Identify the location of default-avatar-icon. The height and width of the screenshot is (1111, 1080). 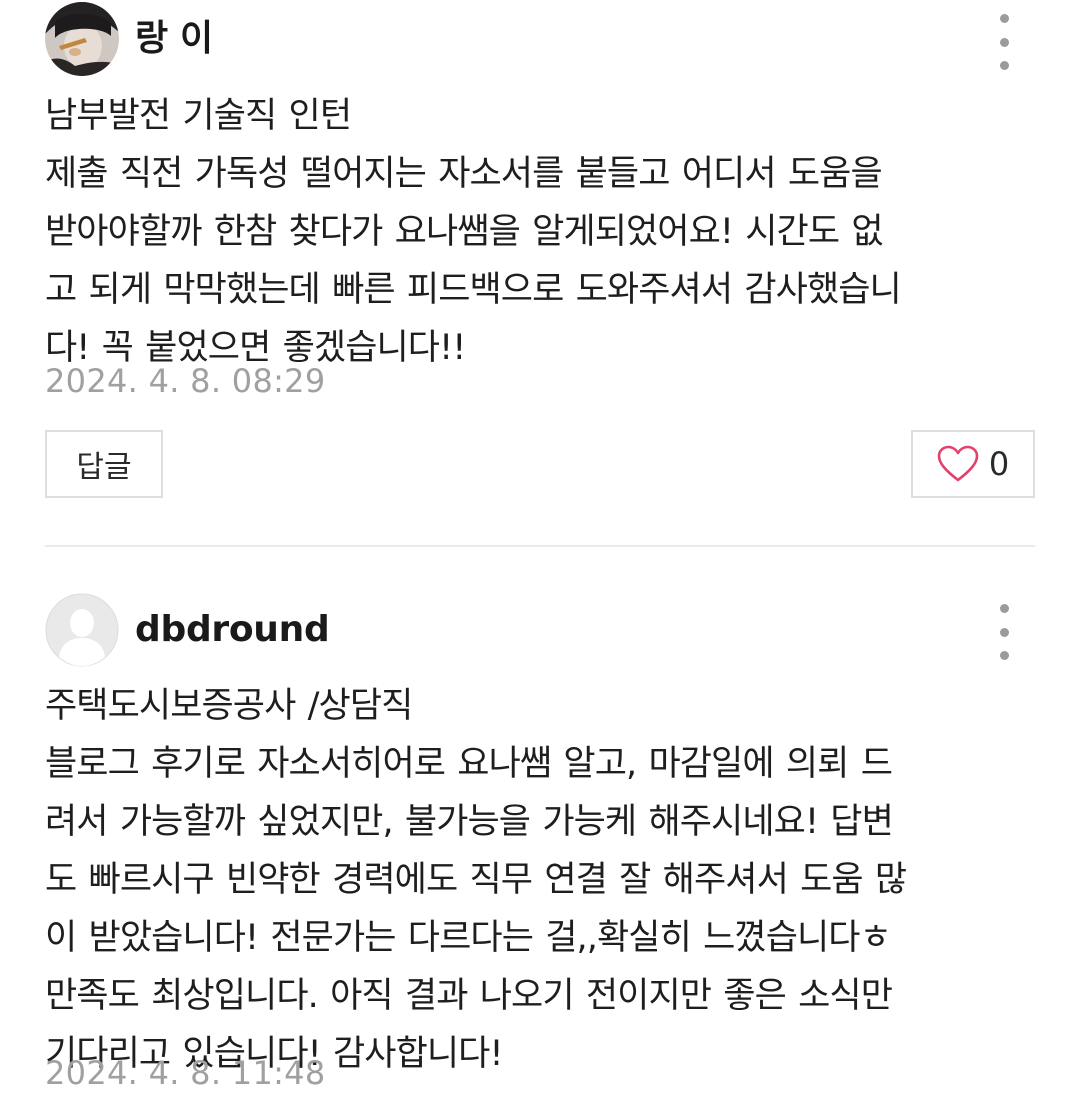
(82, 630).